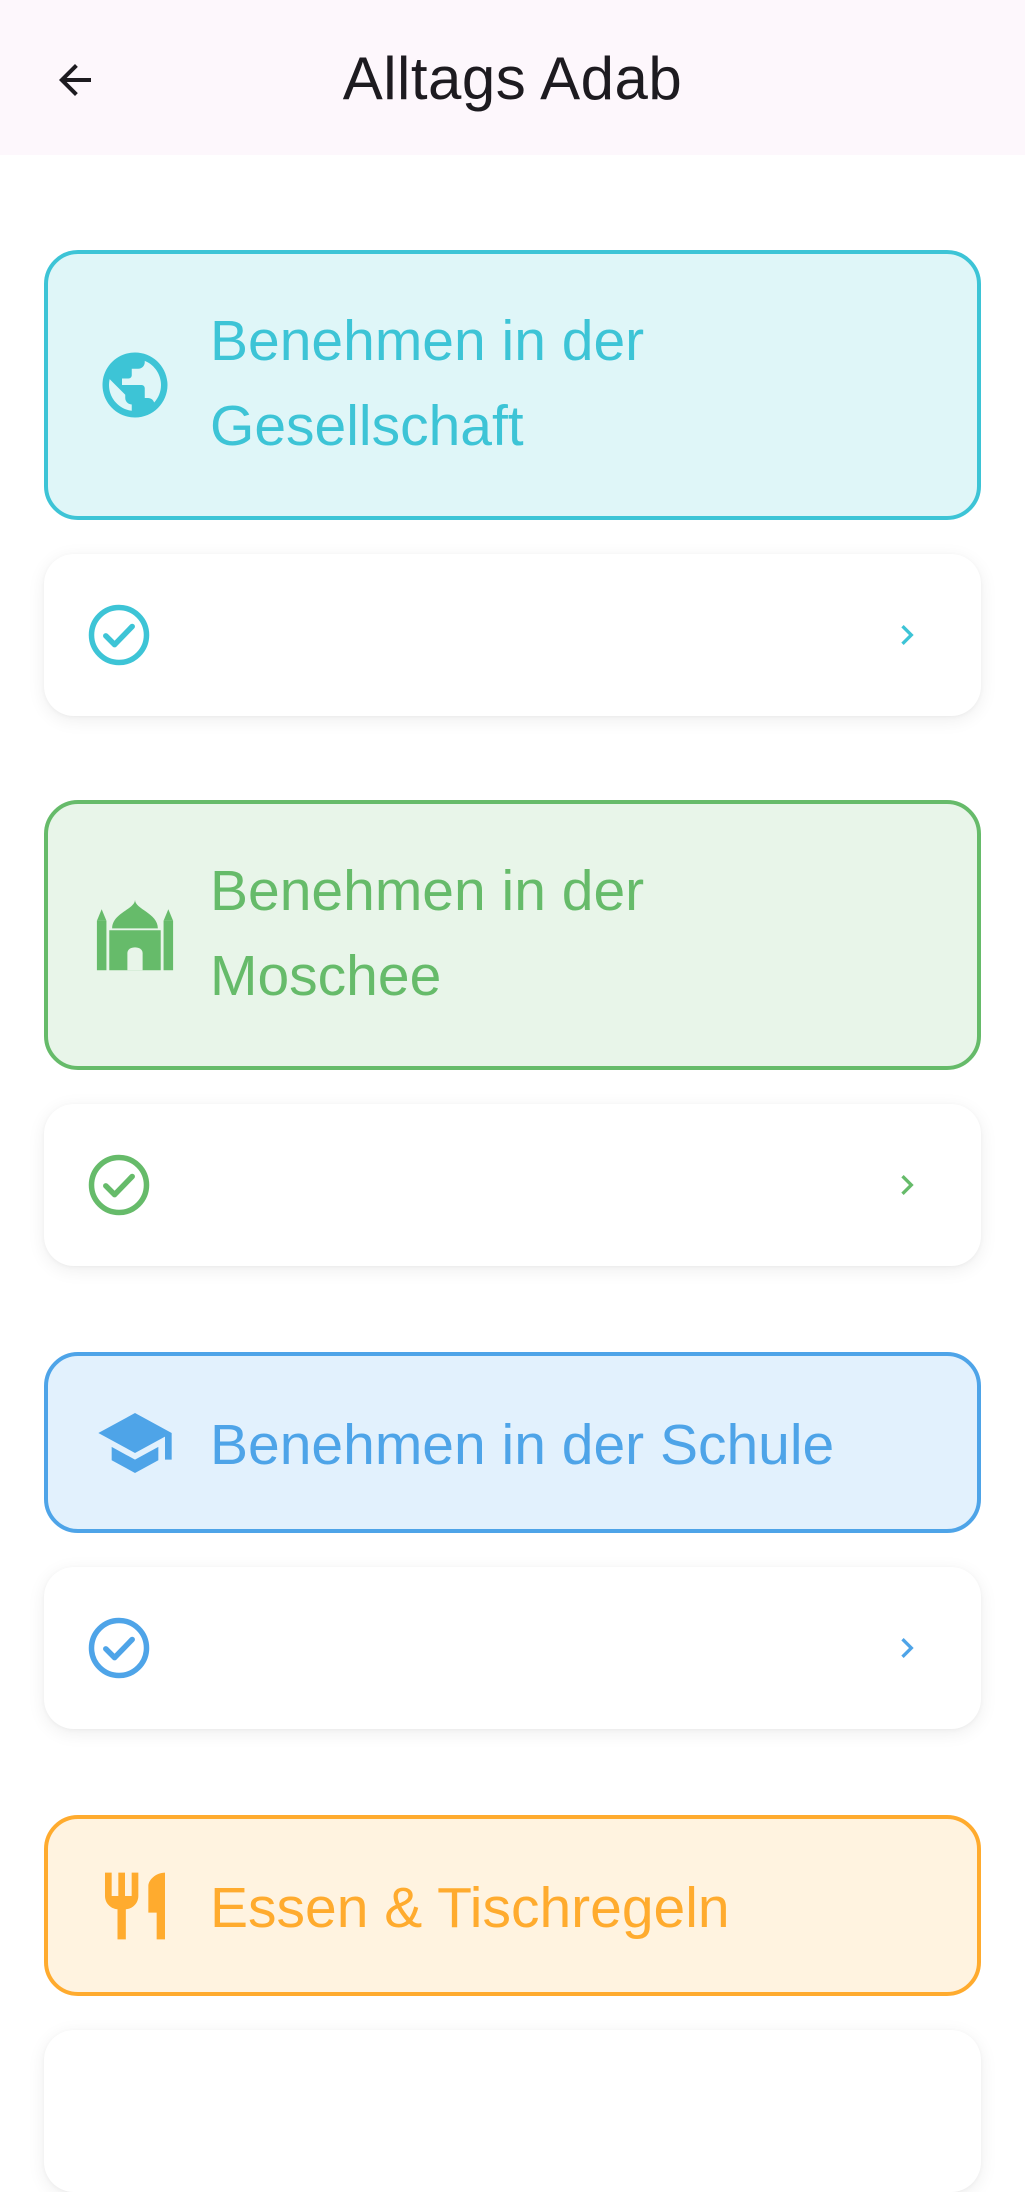  I want to click on page-title: Alltags Adab, so click(512, 78).